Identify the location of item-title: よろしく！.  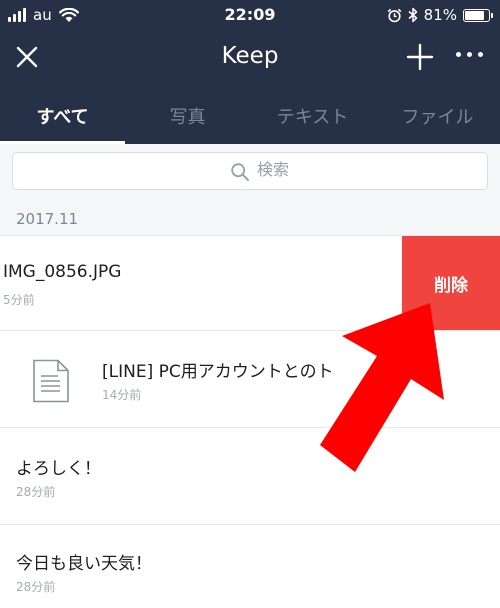
(58, 469).